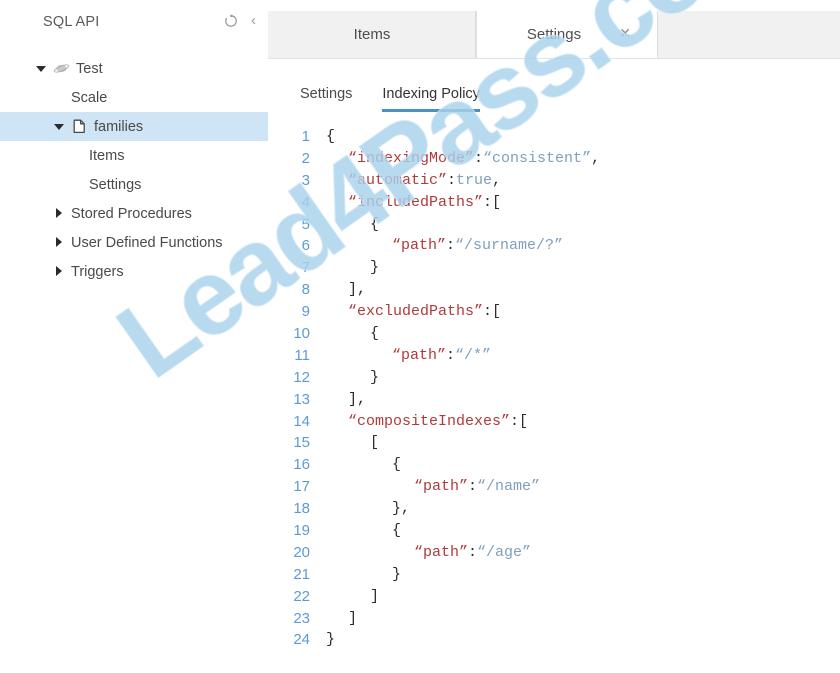 The height and width of the screenshot is (673, 840). I want to click on window-tab-settings: Settings ✕, so click(567, 34).